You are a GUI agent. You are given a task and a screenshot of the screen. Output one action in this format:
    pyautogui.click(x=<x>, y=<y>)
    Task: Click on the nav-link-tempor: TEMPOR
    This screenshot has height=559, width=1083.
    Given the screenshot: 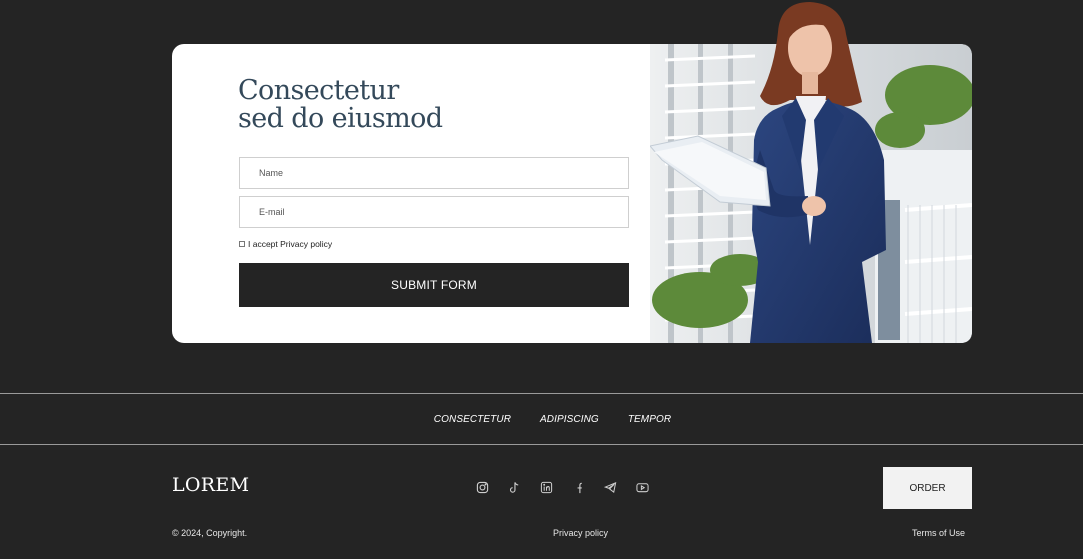 What is the action you would take?
    pyautogui.click(x=649, y=419)
    